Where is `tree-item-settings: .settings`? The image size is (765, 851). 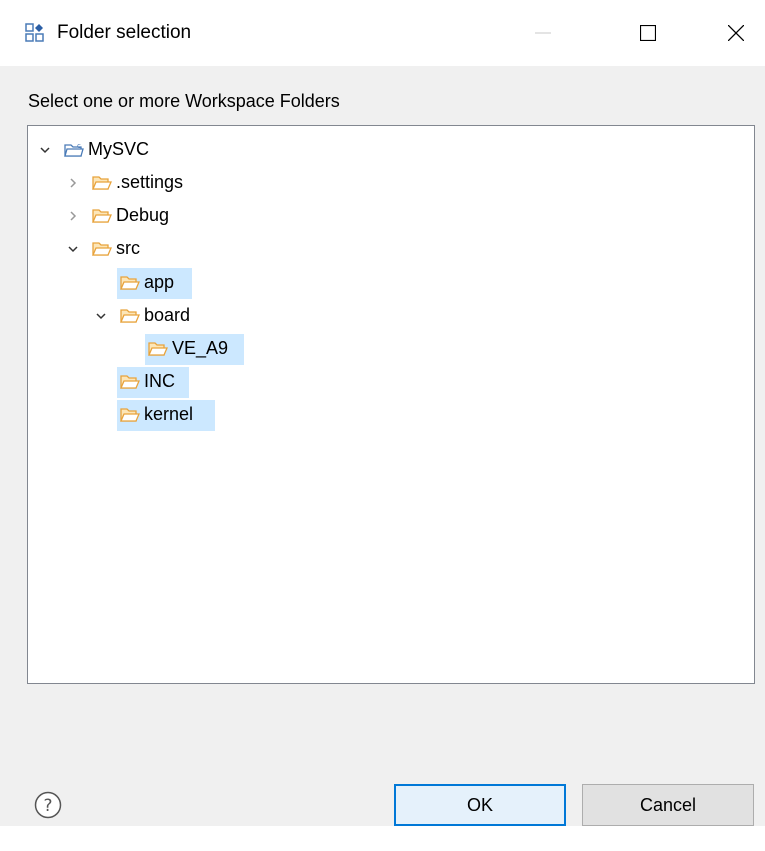
tree-item-settings: .settings is located at coordinates (178, 183).